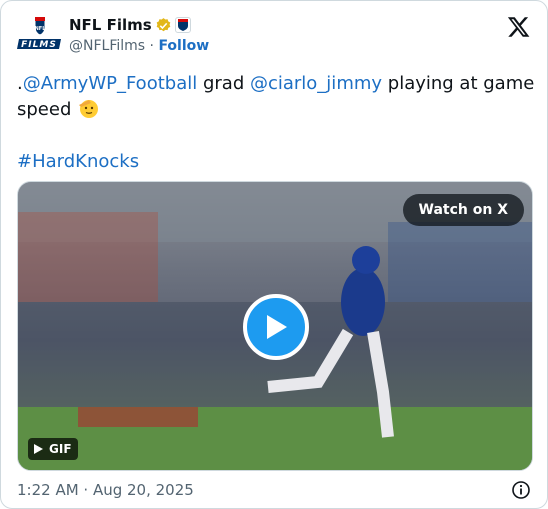 The height and width of the screenshot is (509, 548). What do you see at coordinates (163, 25) in the screenshot?
I see `gold-verified-icon` at bounding box center [163, 25].